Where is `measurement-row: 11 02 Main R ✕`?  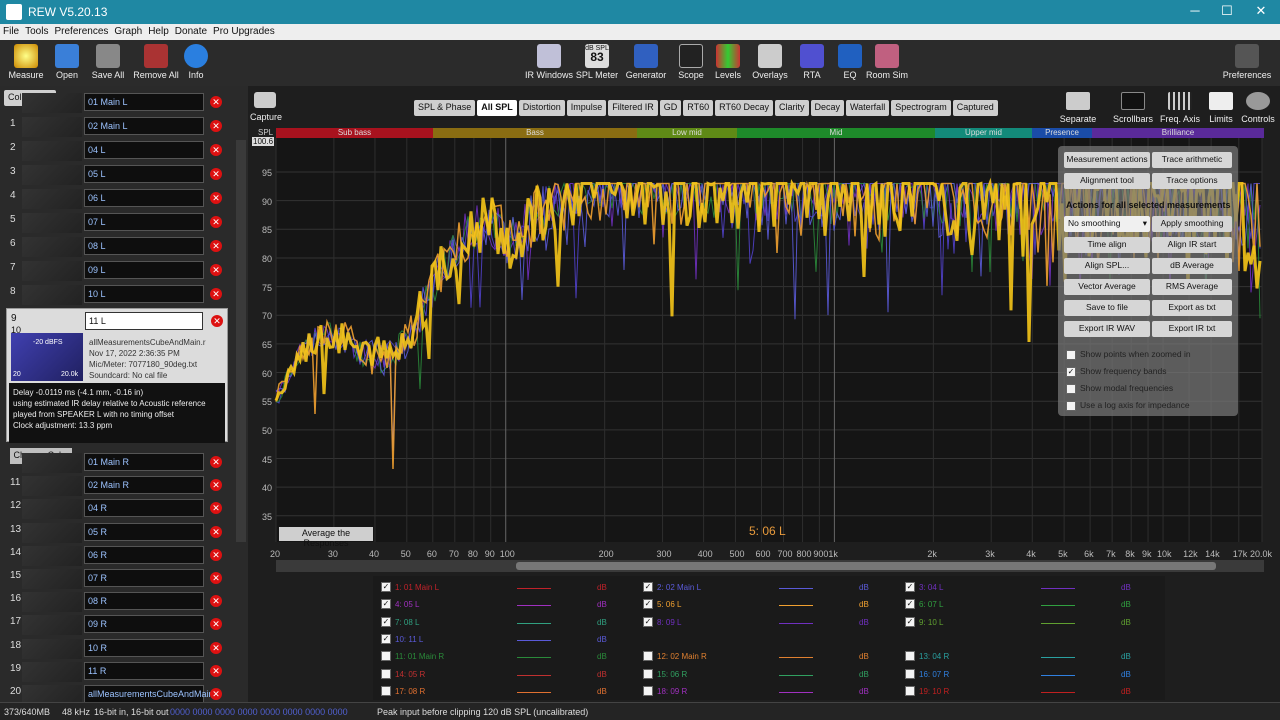 measurement-row: 11 02 Main R ✕ is located at coordinates (117, 486).